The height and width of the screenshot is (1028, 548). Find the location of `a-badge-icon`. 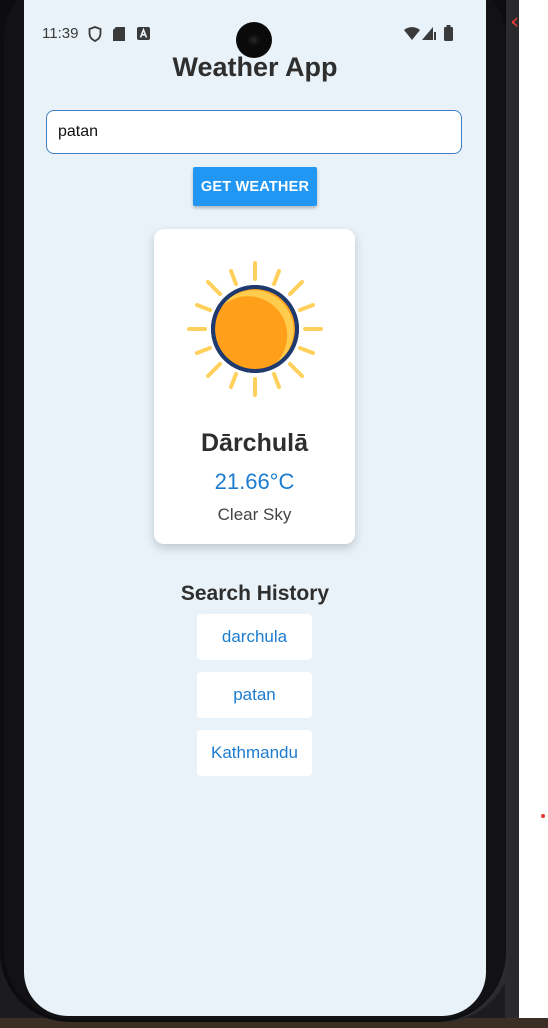

a-badge-icon is located at coordinates (143, 33).